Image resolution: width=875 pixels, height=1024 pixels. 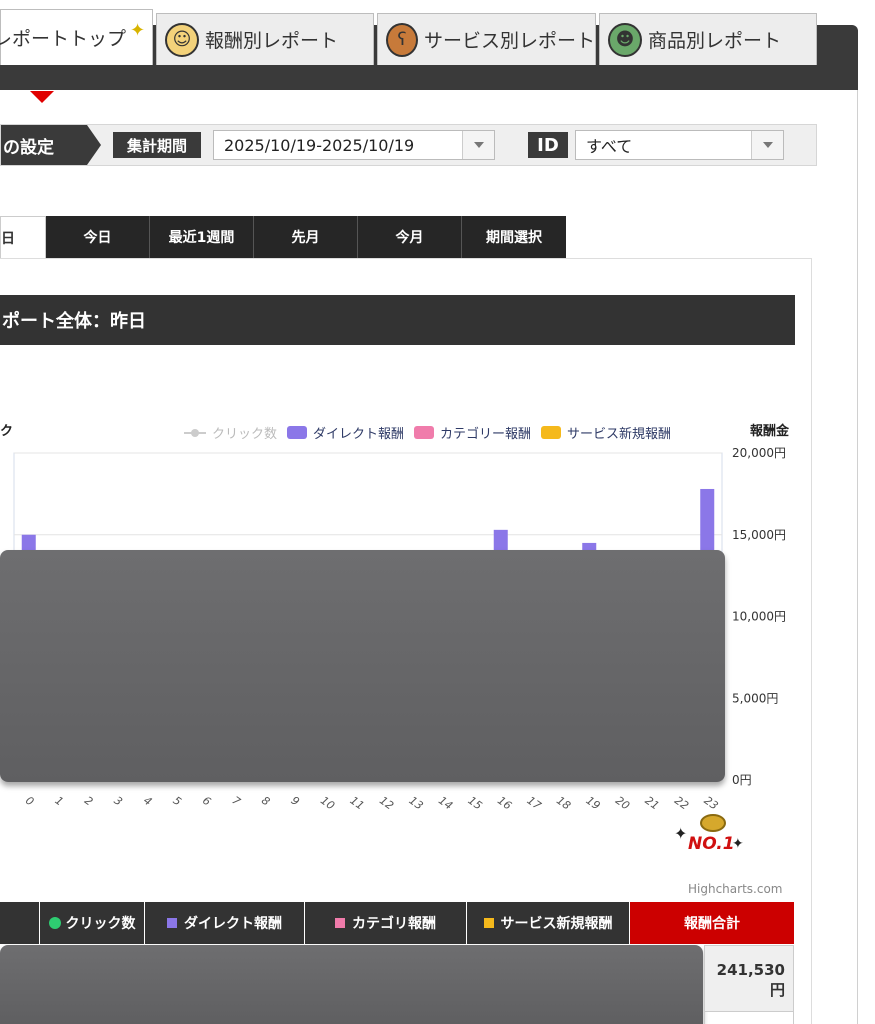 I want to click on x-tick-label: 17, so click(x=534, y=803).